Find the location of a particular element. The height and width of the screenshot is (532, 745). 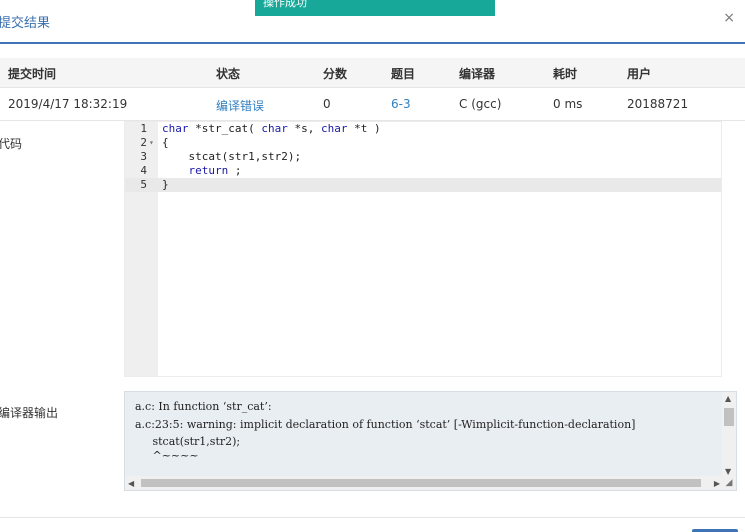

code-text: } is located at coordinates (165, 184).